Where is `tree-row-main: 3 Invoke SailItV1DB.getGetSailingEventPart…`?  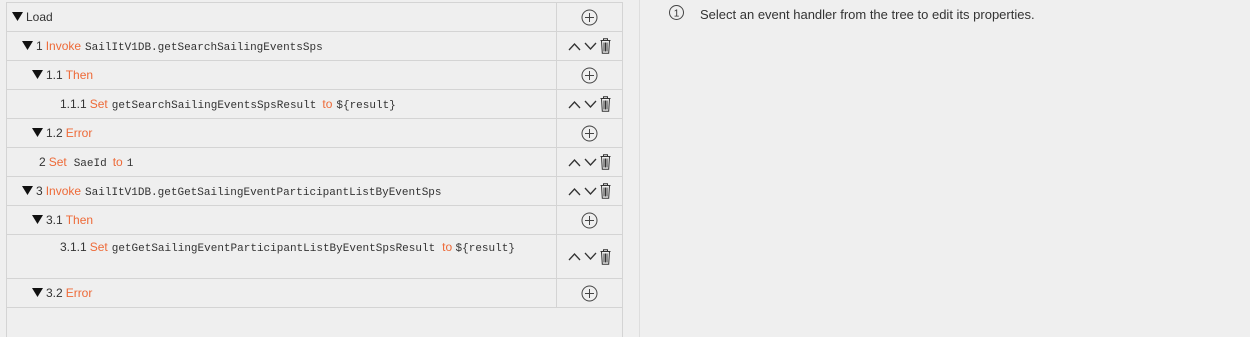
tree-row-main: 3 Invoke SailItV1DB.getGetSailingEventPart… is located at coordinates (282, 191).